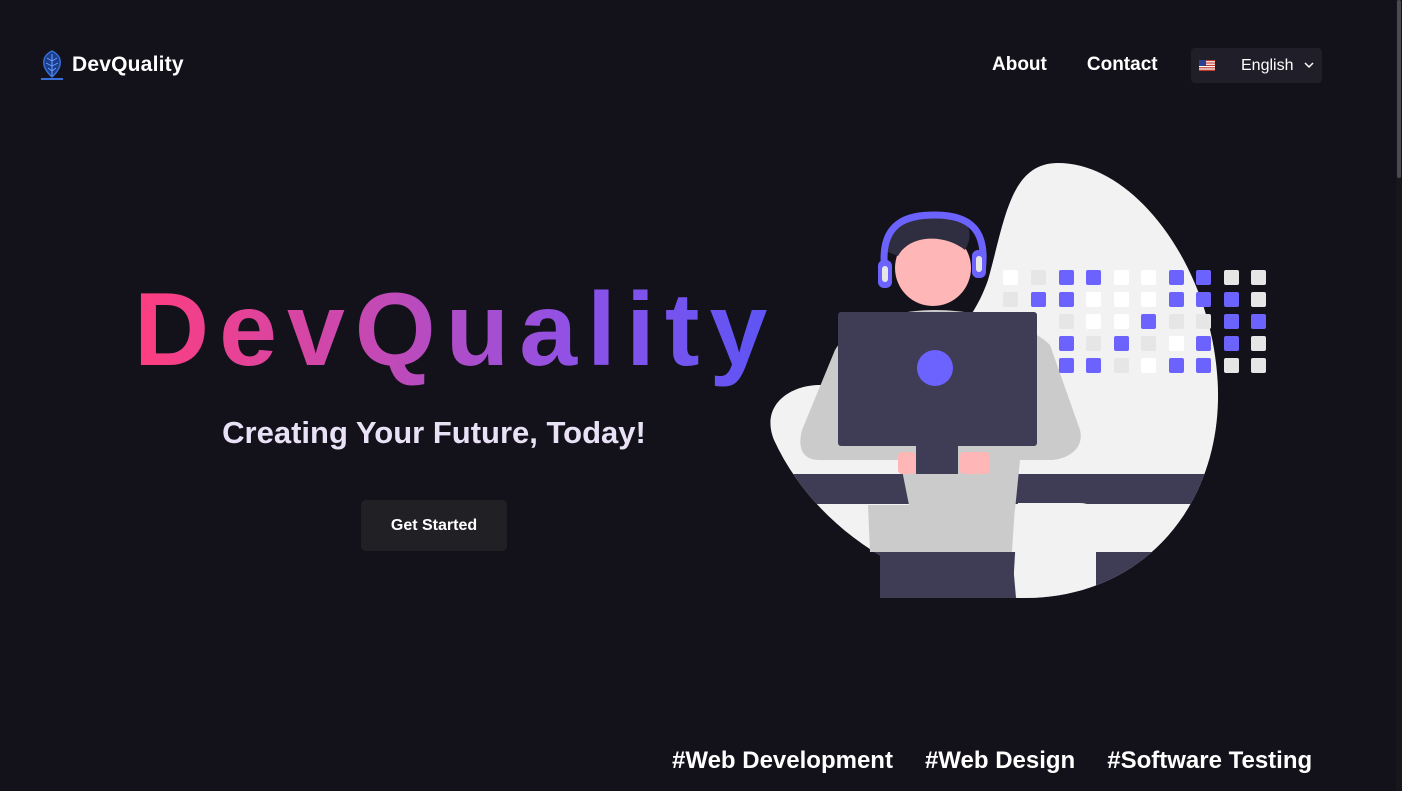 This screenshot has width=1402, height=791. Describe the element at coordinates (1309, 65) in the screenshot. I see `chevron-down-icon` at that location.